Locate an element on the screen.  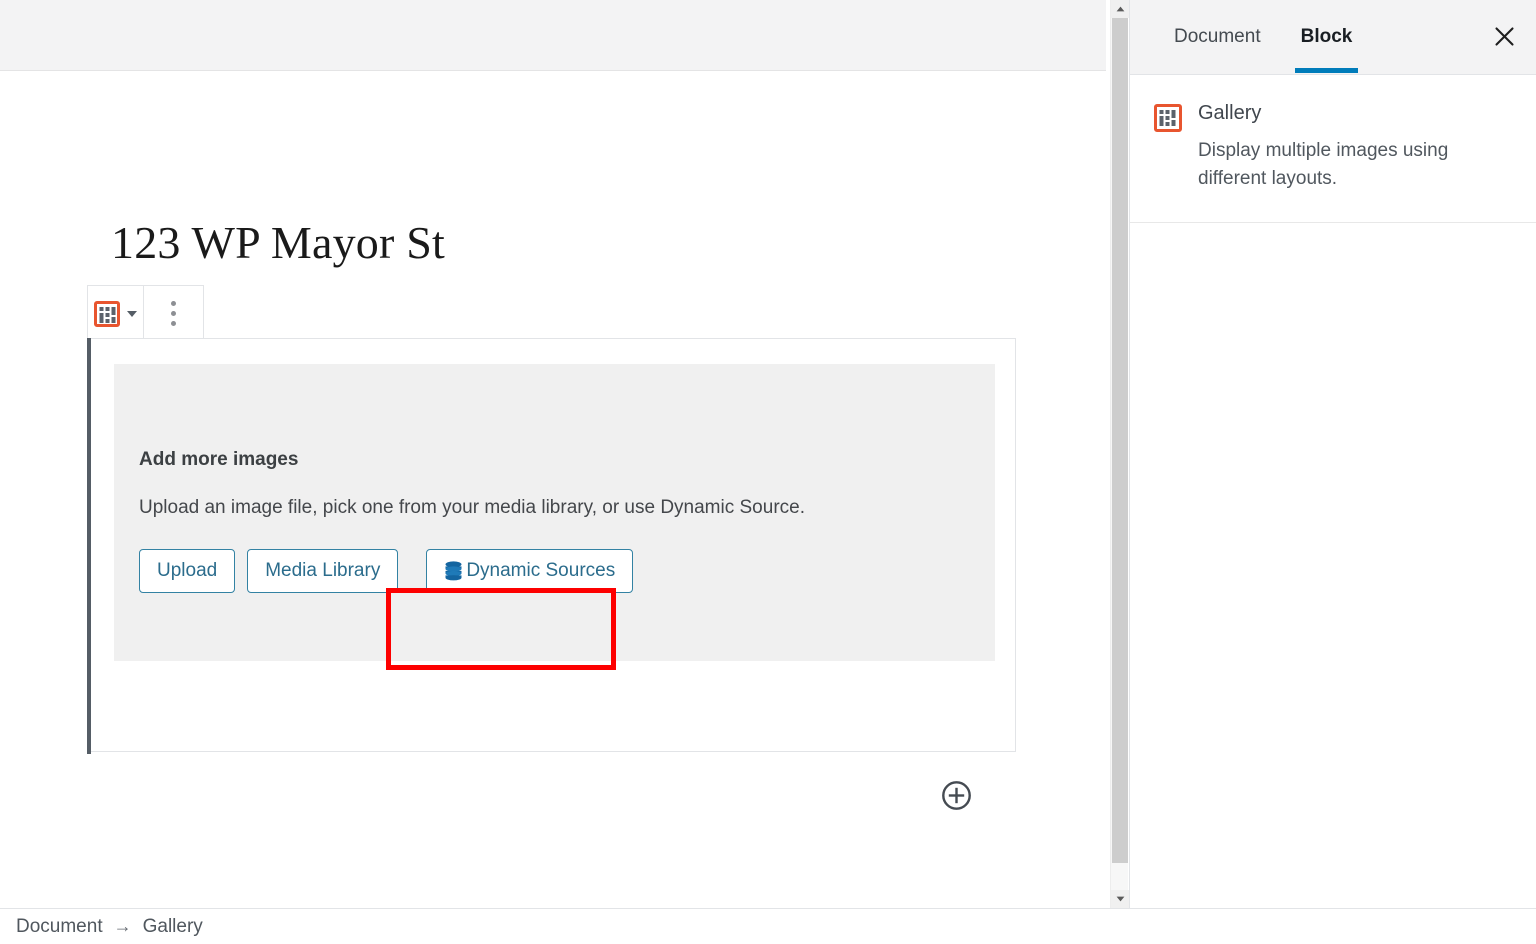
placeholder-actions: Upload Media Library Dynamic Sources is located at coordinates (386, 571).